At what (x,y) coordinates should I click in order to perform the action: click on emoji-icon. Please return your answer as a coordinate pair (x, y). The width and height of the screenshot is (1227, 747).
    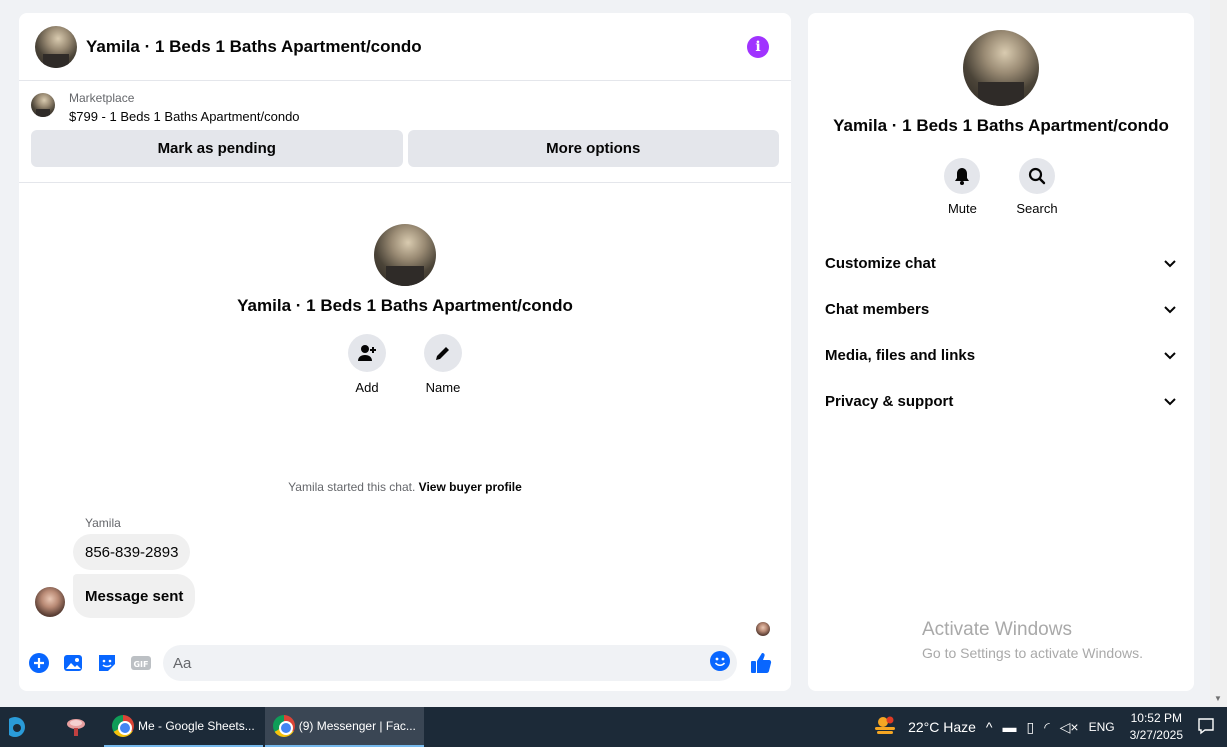
    Looking at the image, I should click on (720, 663).